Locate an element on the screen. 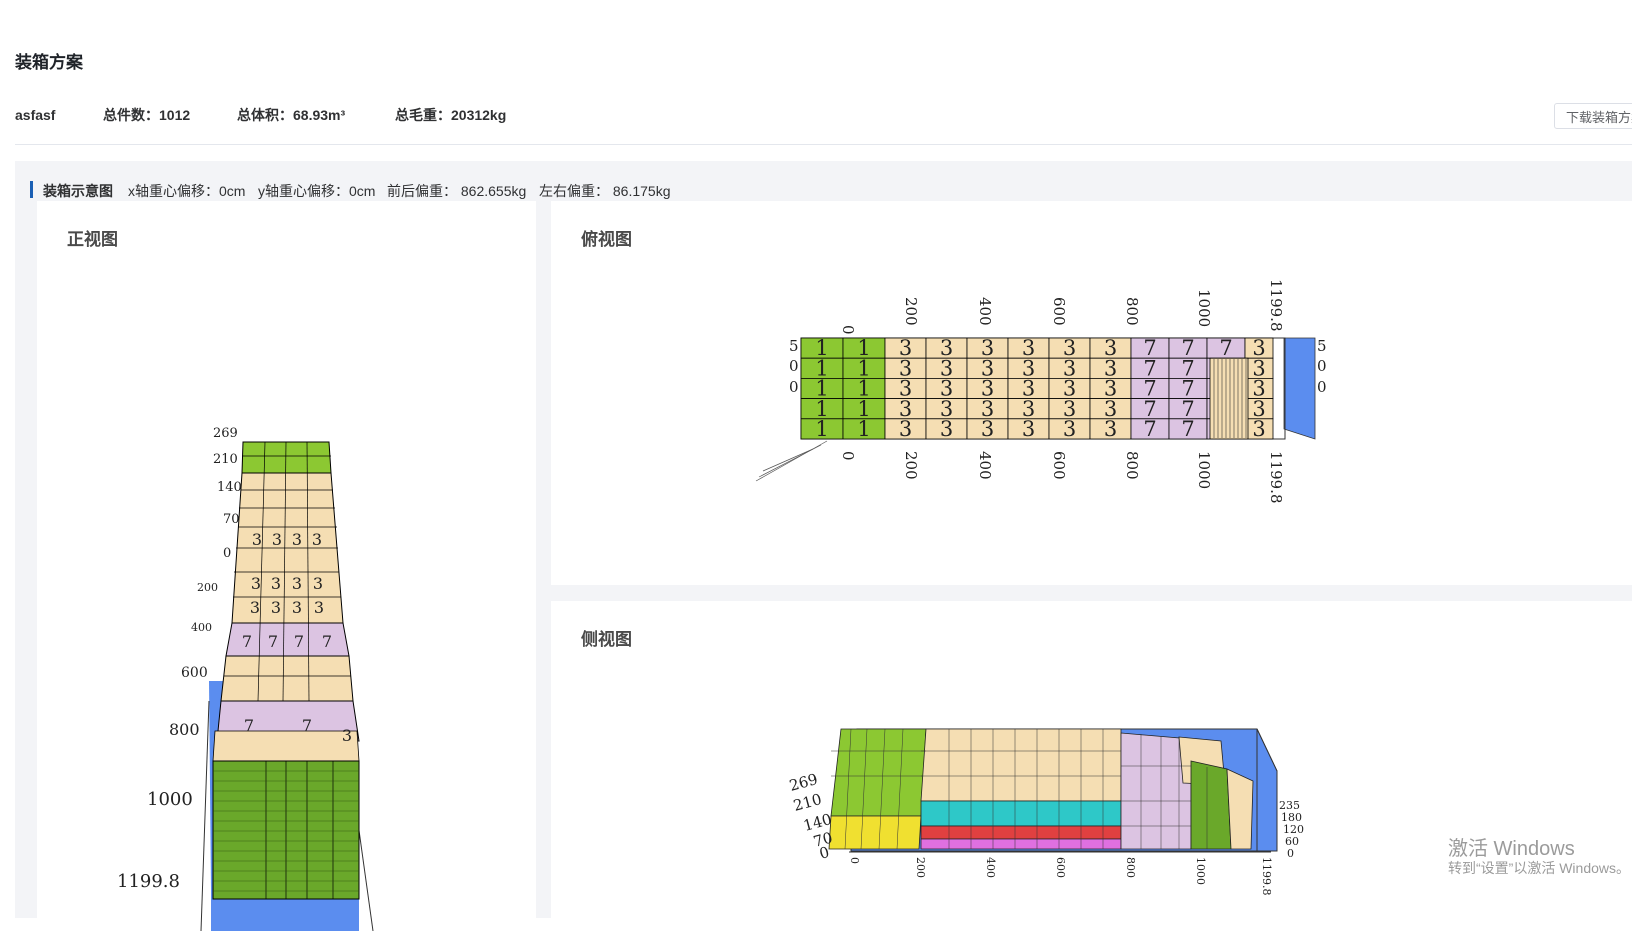  panel-title: 装箱示意图 is located at coordinates (78, 191).